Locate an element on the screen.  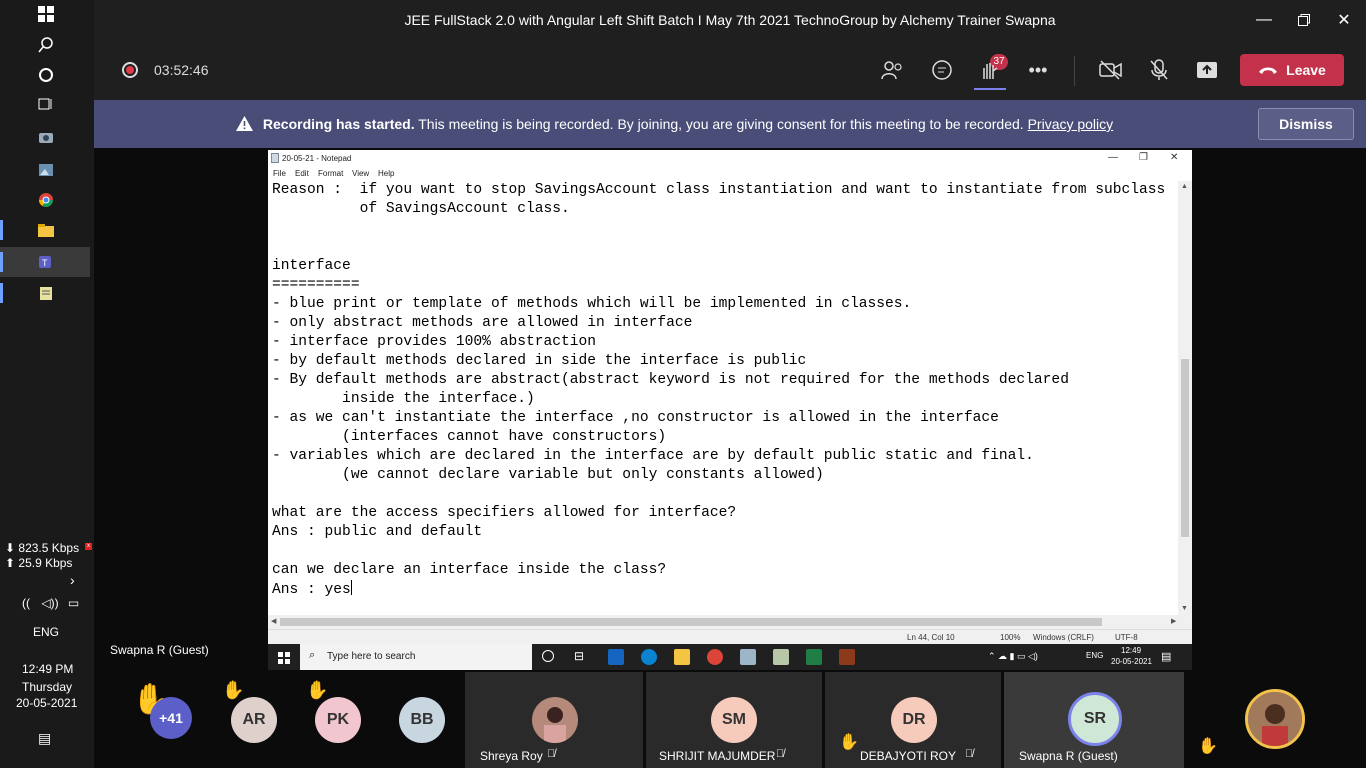
clock-time: 12:49 PM is located at coordinates (47, 669).